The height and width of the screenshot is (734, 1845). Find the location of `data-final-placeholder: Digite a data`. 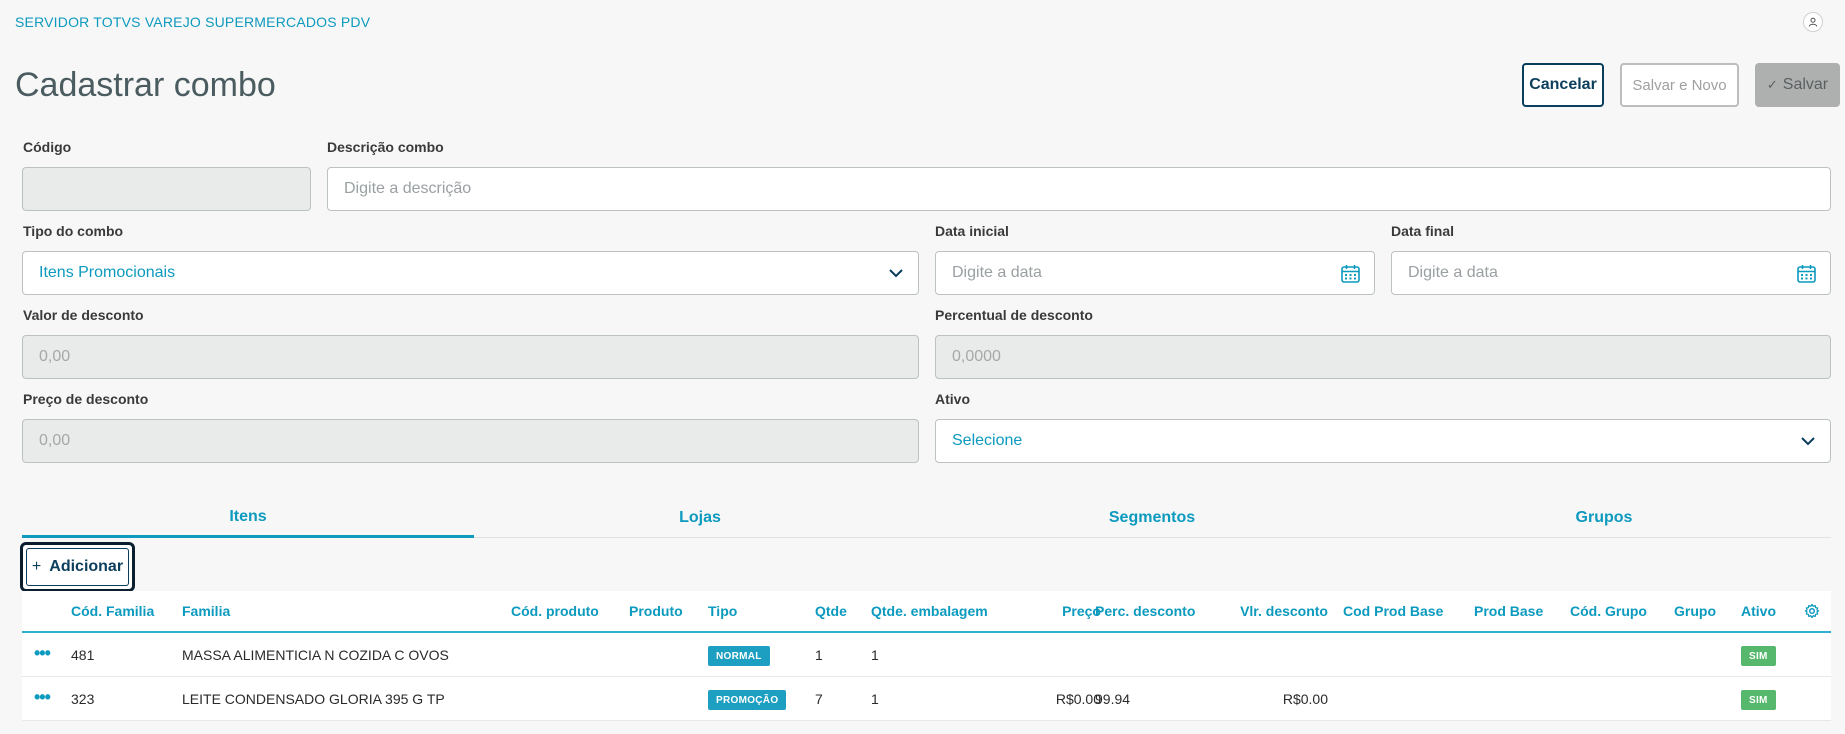

data-final-placeholder: Digite a data is located at coordinates (1453, 272).